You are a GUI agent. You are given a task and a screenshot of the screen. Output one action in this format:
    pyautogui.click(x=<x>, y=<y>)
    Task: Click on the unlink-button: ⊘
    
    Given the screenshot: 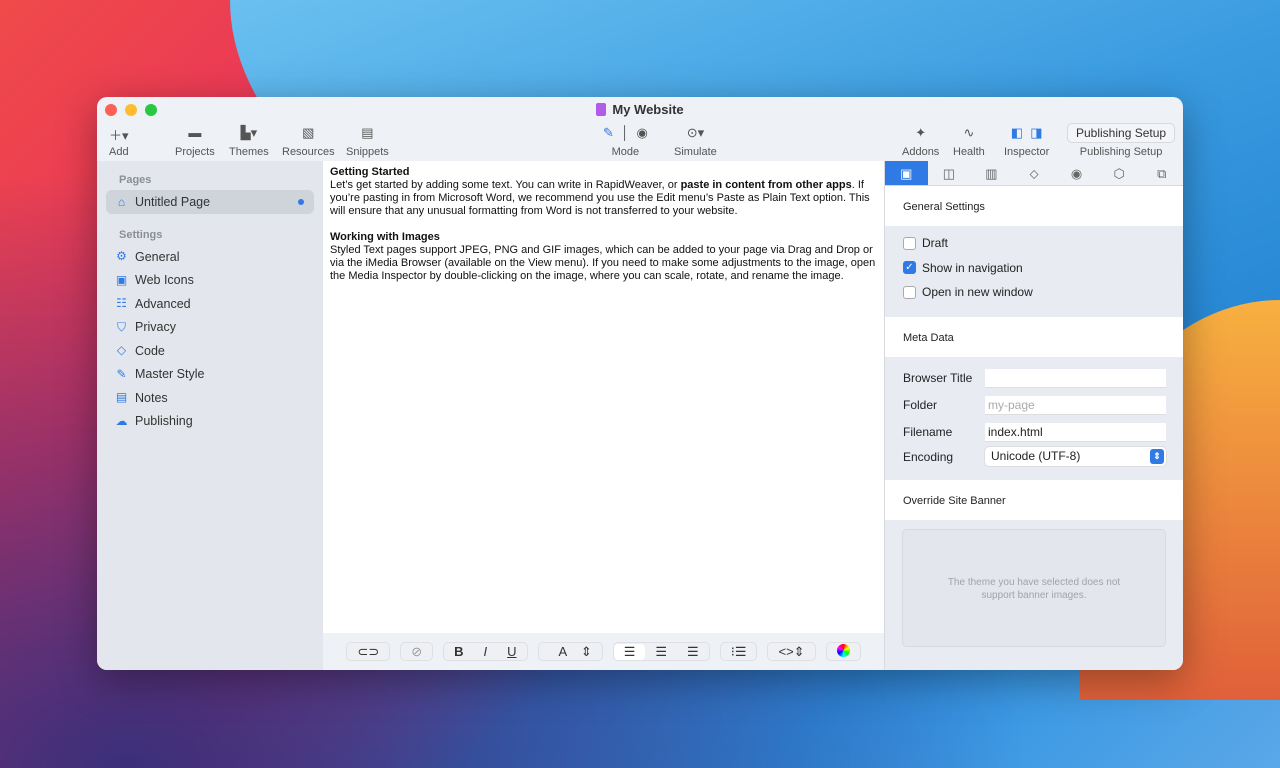 What is the action you would take?
    pyautogui.click(x=417, y=651)
    